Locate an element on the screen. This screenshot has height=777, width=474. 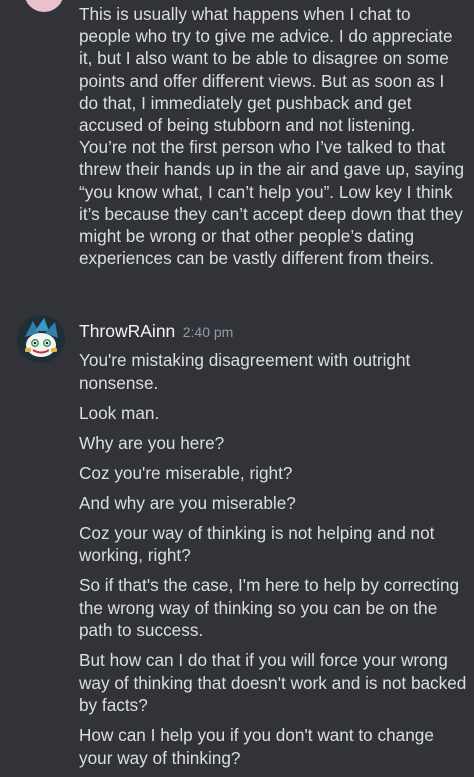
message-header: ThrowRAinn 2:40 pm is located at coordinates (156, 331).